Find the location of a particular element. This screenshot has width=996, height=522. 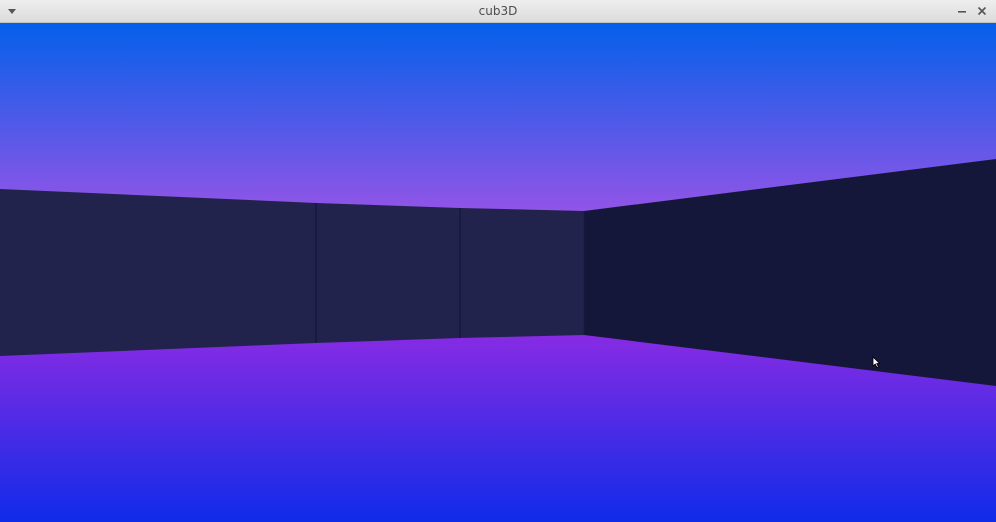

close-button is located at coordinates (982, 11).